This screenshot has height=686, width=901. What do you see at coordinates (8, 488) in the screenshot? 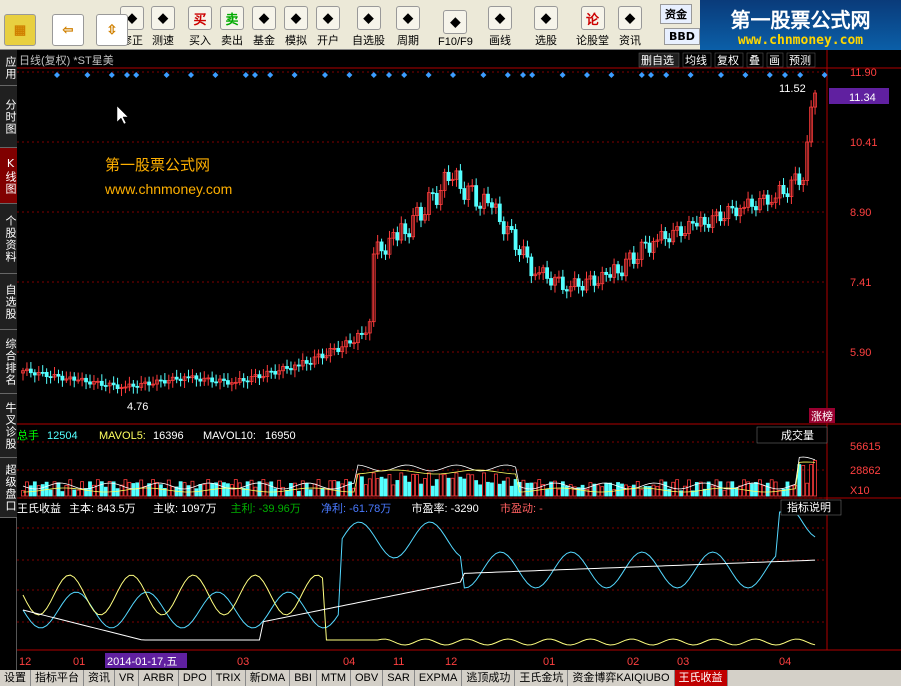
I see `sidebar-tab-7: 超级盘口` at bounding box center [8, 488].